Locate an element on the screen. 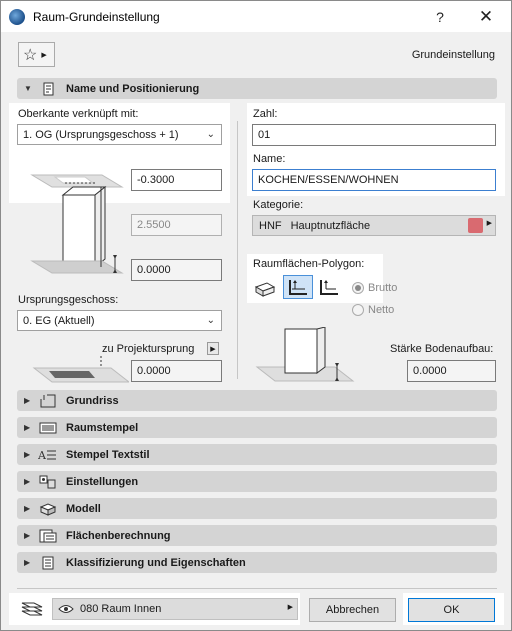  polygon-3d-icon is located at coordinates (265, 289).